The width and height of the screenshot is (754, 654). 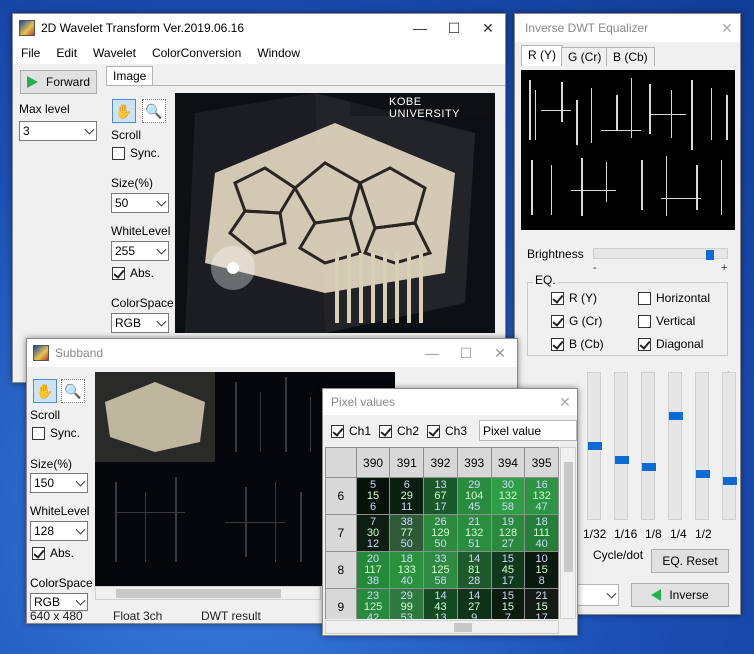 I want to click on colorspace-select: RGB, so click(x=140, y=323).